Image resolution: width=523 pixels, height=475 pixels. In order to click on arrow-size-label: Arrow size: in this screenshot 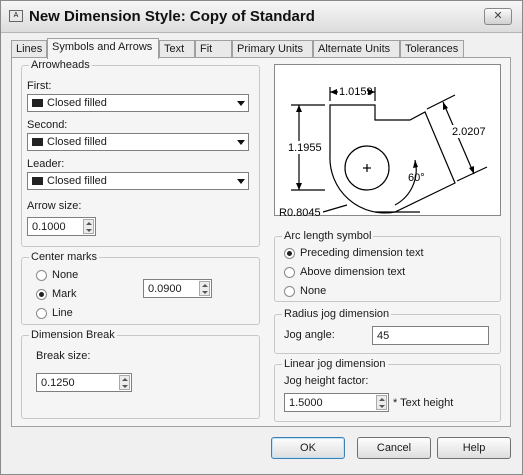, I will do `click(54, 206)`.